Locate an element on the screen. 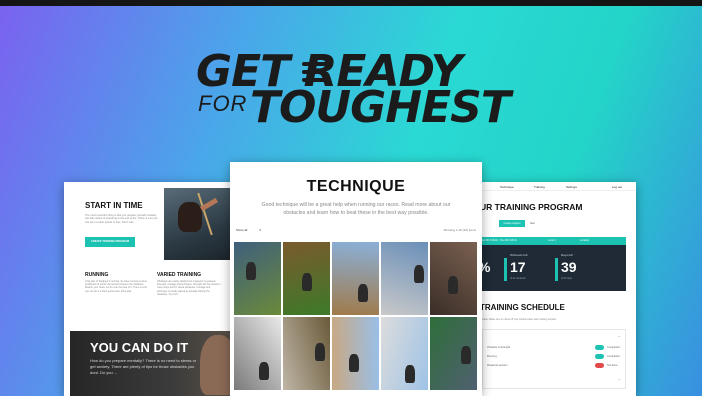  workouts-left-label: Workouts left is located at coordinates (519, 255).